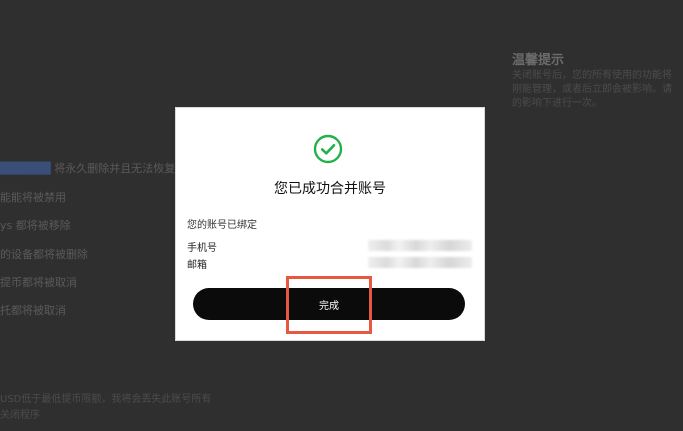 The image size is (683, 431). Describe the element at coordinates (197, 265) in the screenshot. I see `email-label: 邮箱` at that location.